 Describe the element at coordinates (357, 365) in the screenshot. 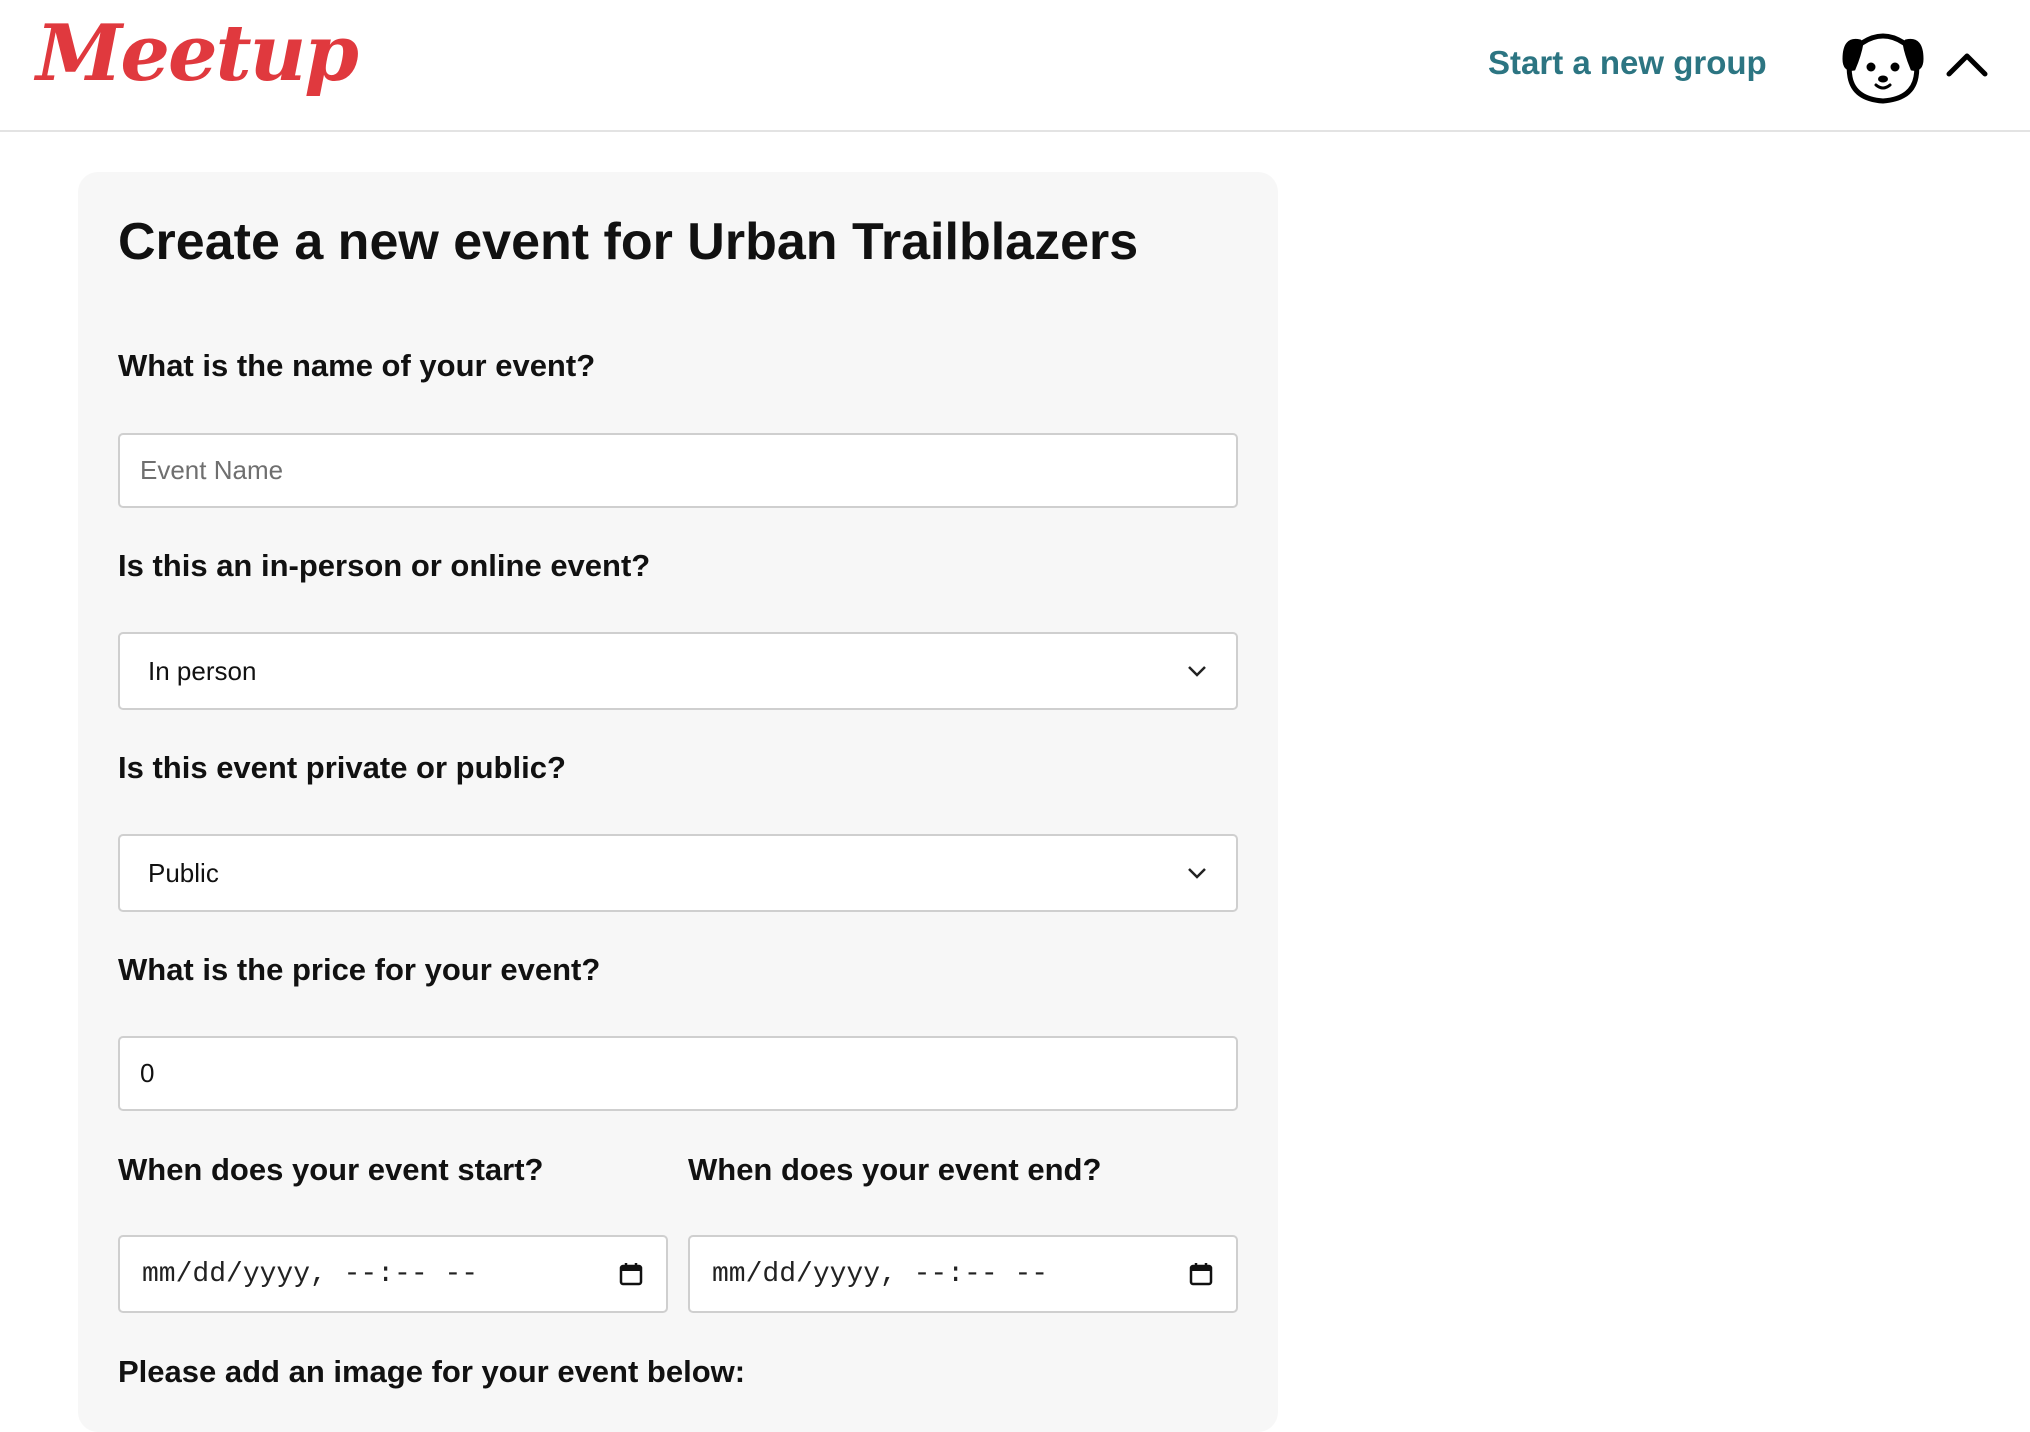

I see `event-name-label: What is the name of your event?` at that location.